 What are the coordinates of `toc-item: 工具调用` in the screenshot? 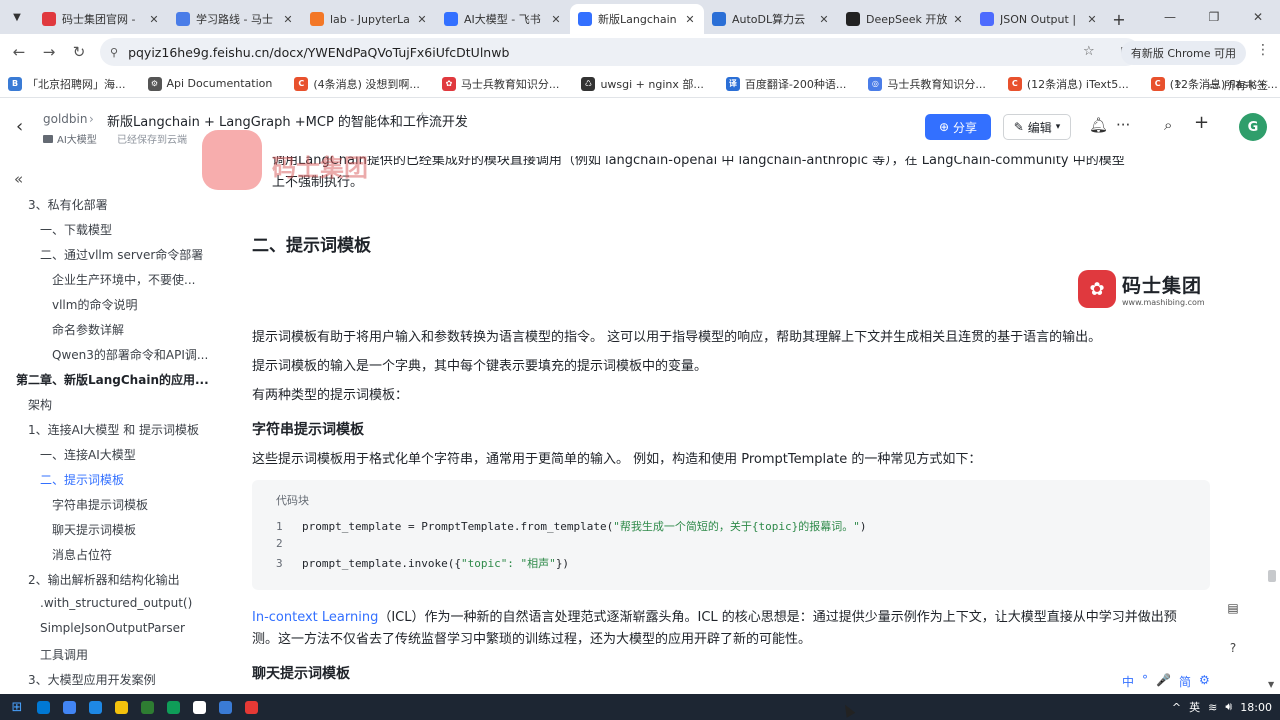 It's located at (64, 654).